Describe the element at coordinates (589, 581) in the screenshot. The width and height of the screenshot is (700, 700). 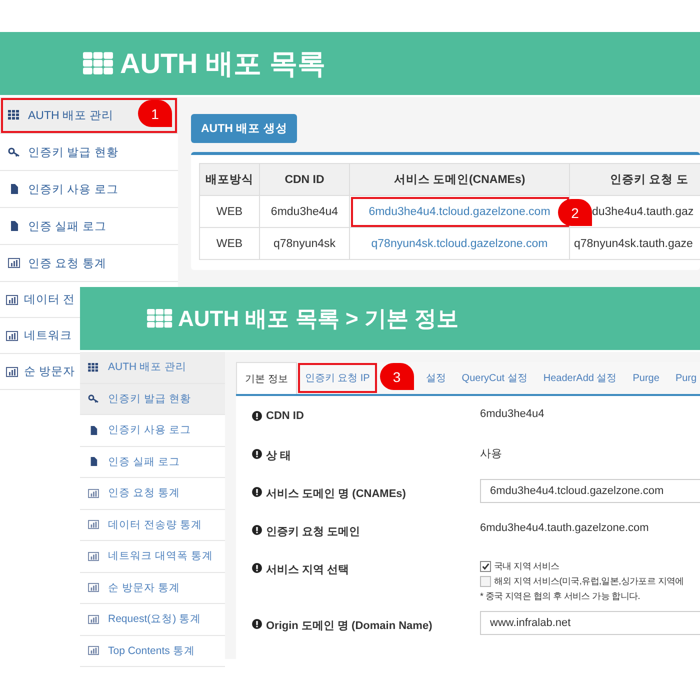
I see `checkbox-label: 해외 지역 서비스(미국,유럽,일본,싱가포르 지역에` at that location.